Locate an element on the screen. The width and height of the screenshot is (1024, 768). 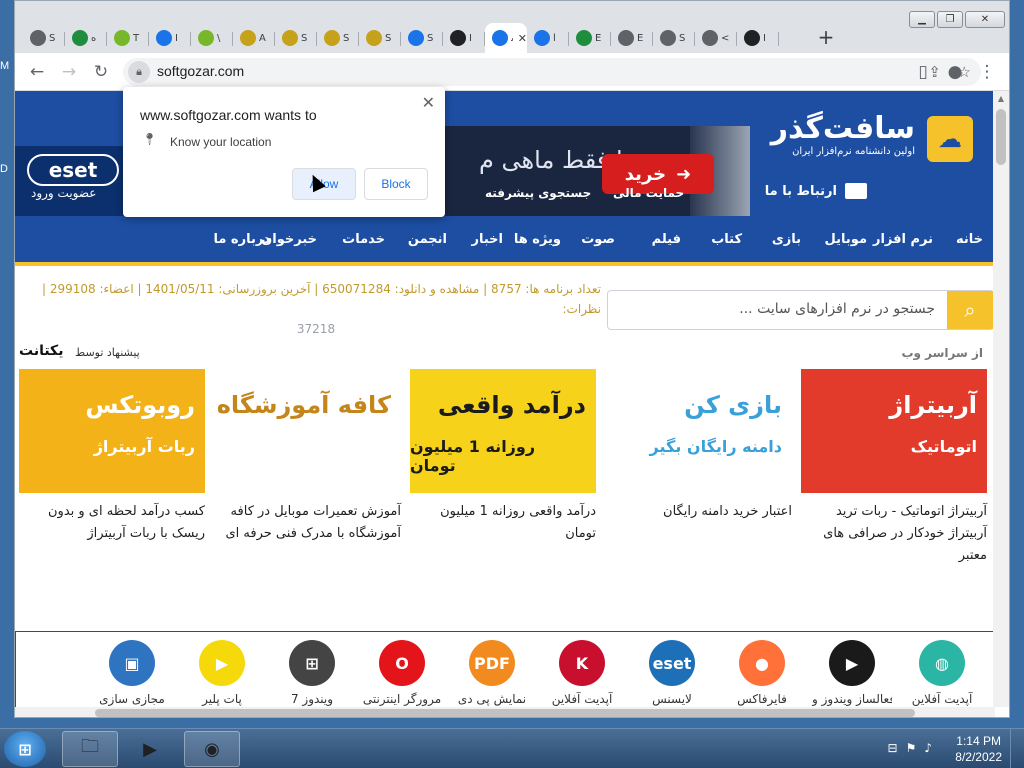
login-links: عضویت ورود is located at coordinates (63, 193).